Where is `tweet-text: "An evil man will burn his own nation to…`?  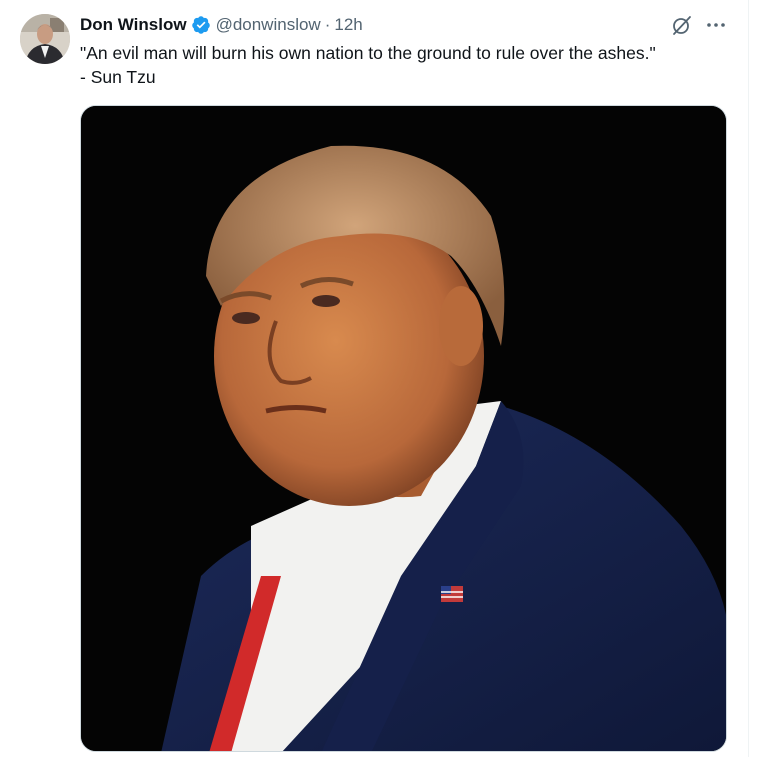
tweet-text: "An evil man will burn his own nation to… is located at coordinates (405, 65).